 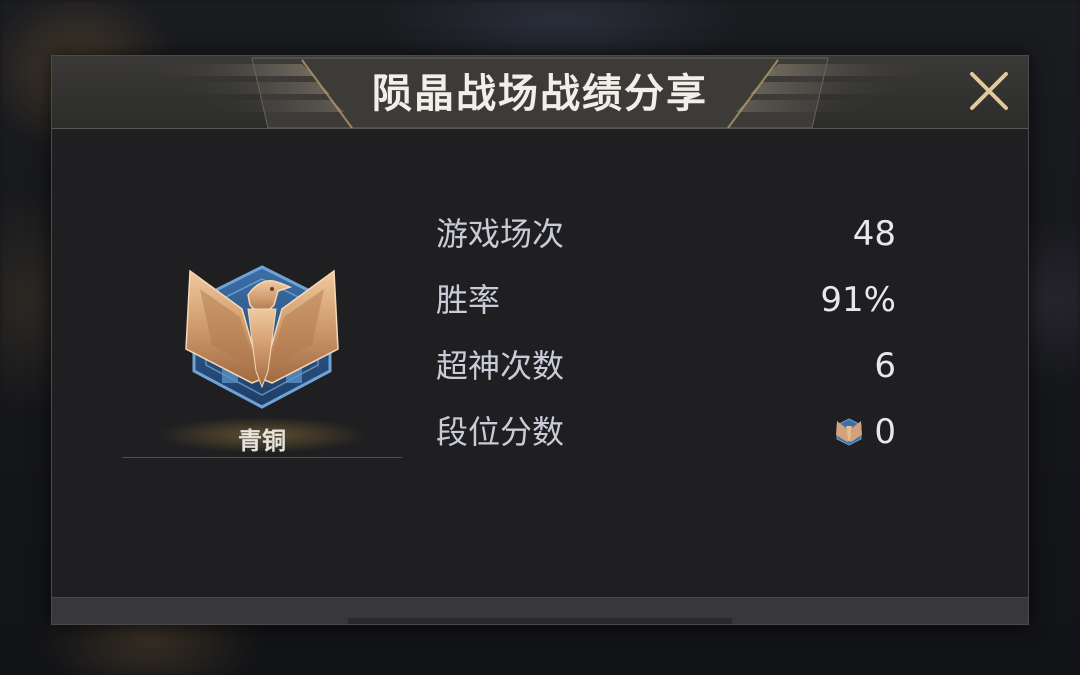 What do you see at coordinates (666, 239) in the screenshot?
I see `stat-row-games: 游戏场次 48` at bounding box center [666, 239].